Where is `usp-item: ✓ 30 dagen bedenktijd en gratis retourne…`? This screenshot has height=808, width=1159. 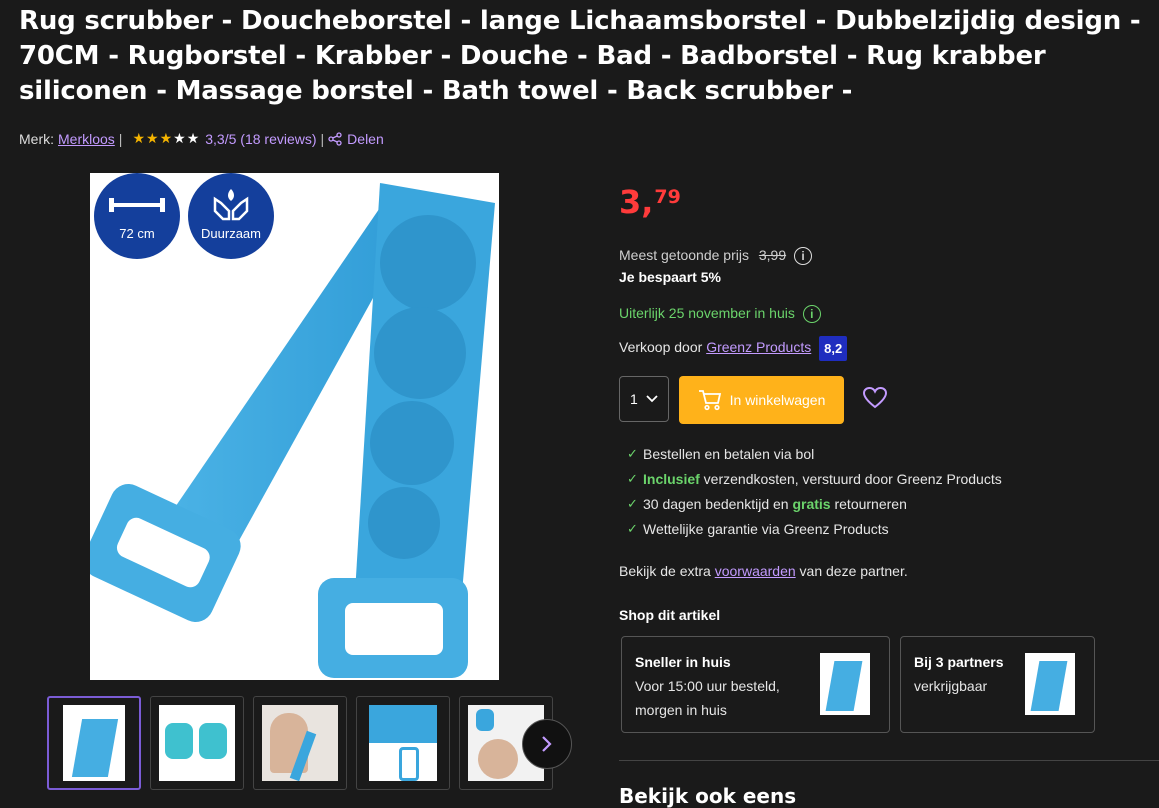
usp-item: ✓ 30 dagen bedenktijd en gratis retourne… is located at coordinates (814, 503).